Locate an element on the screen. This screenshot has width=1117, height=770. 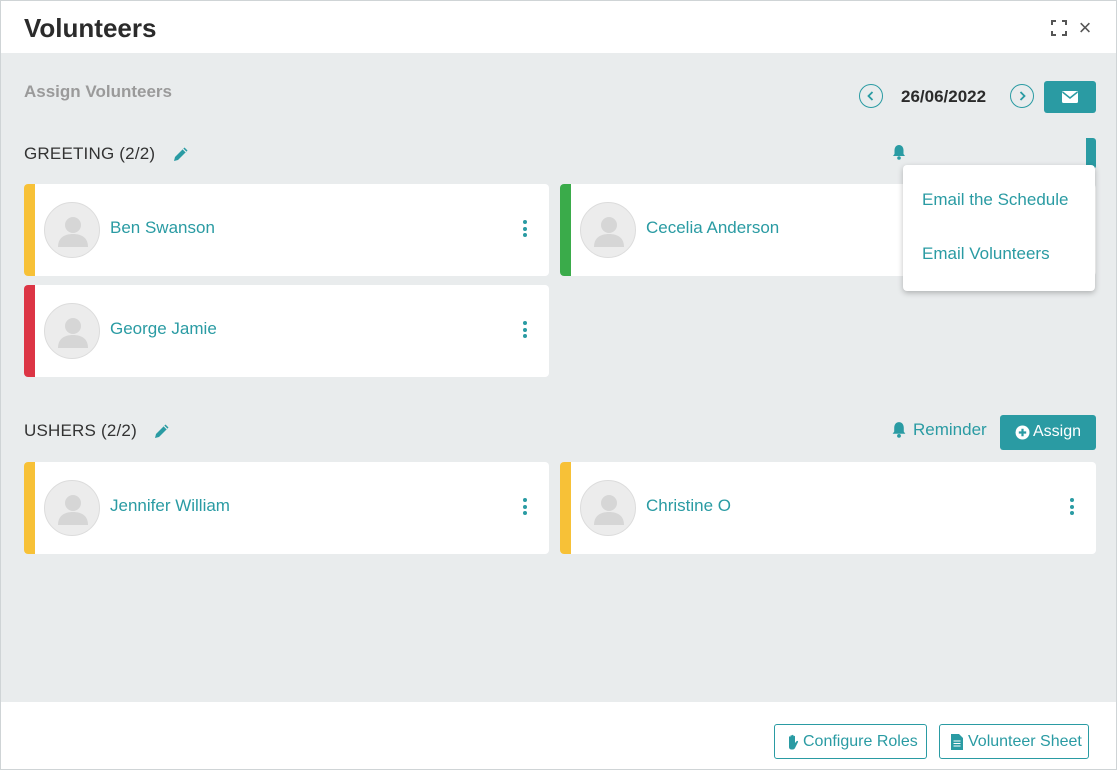
email-button is located at coordinates (1070, 97).